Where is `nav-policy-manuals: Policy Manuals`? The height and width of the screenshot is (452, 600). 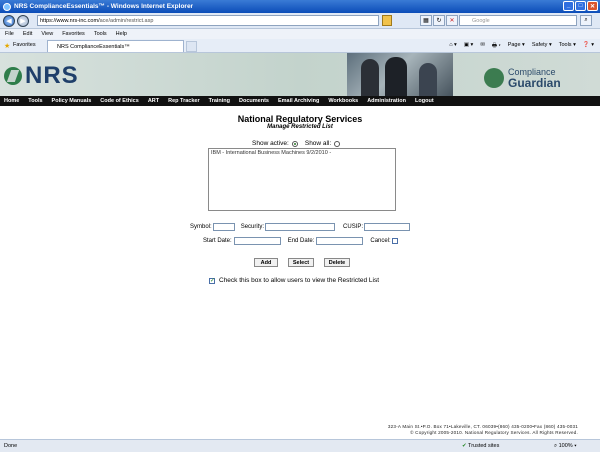 nav-policy-manuals: Policy Manuals is located at coordinates (72, 101).